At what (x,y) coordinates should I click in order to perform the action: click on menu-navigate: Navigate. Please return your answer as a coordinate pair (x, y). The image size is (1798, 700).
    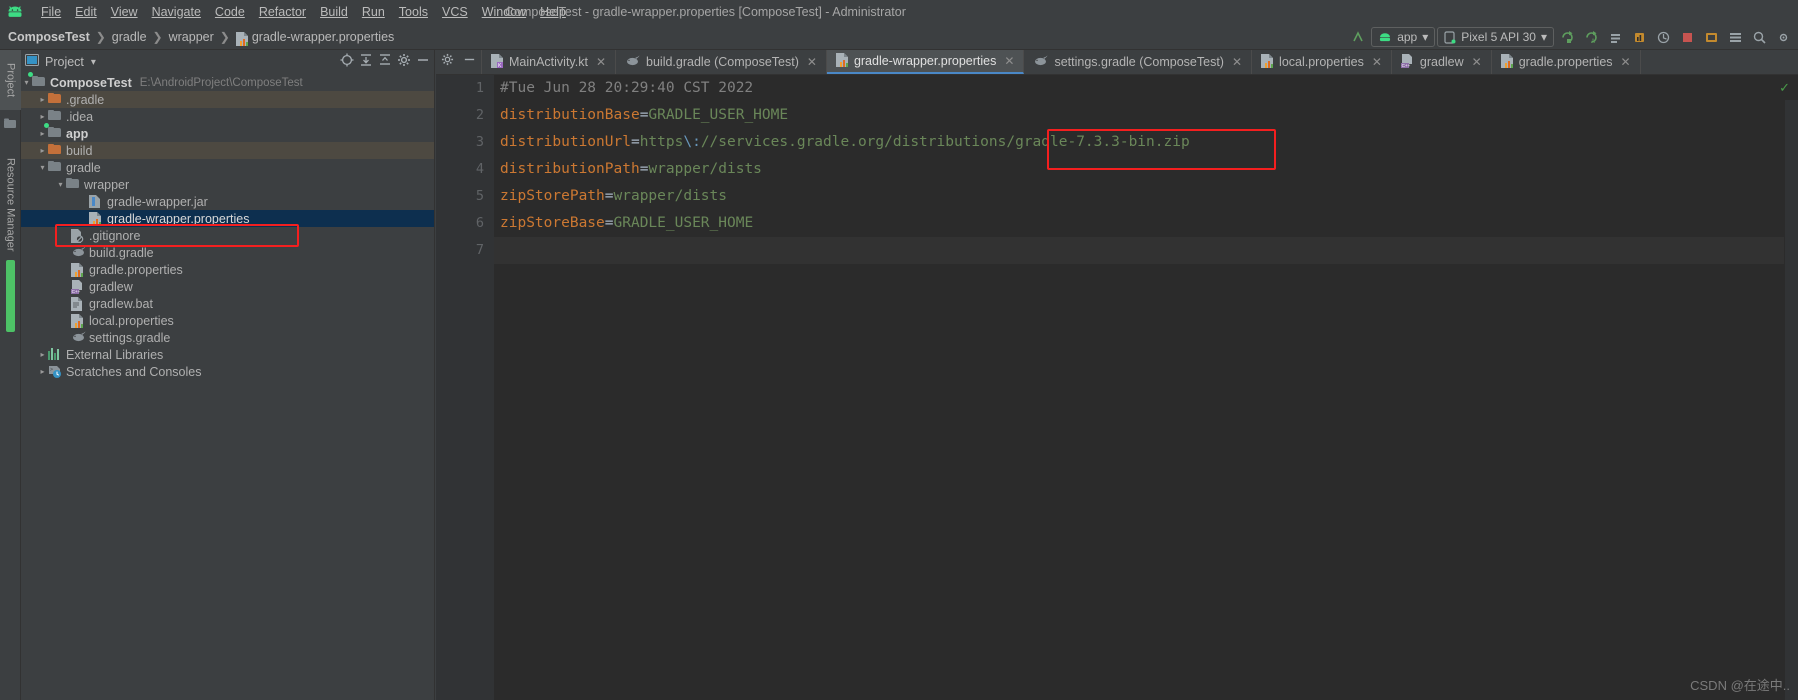
    Looking at the image, I should click on (176, 12).